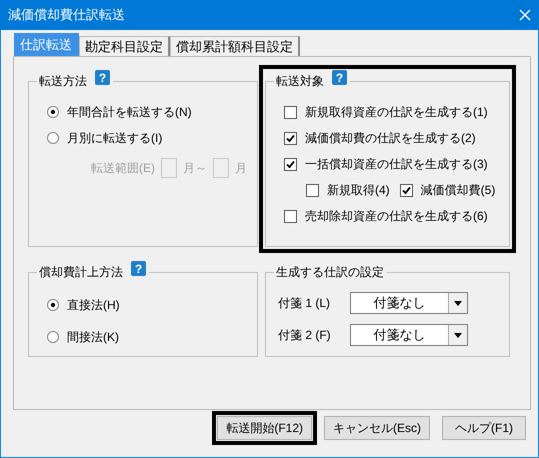  I want to click on group-title: 転送方法, so click(63, 81).